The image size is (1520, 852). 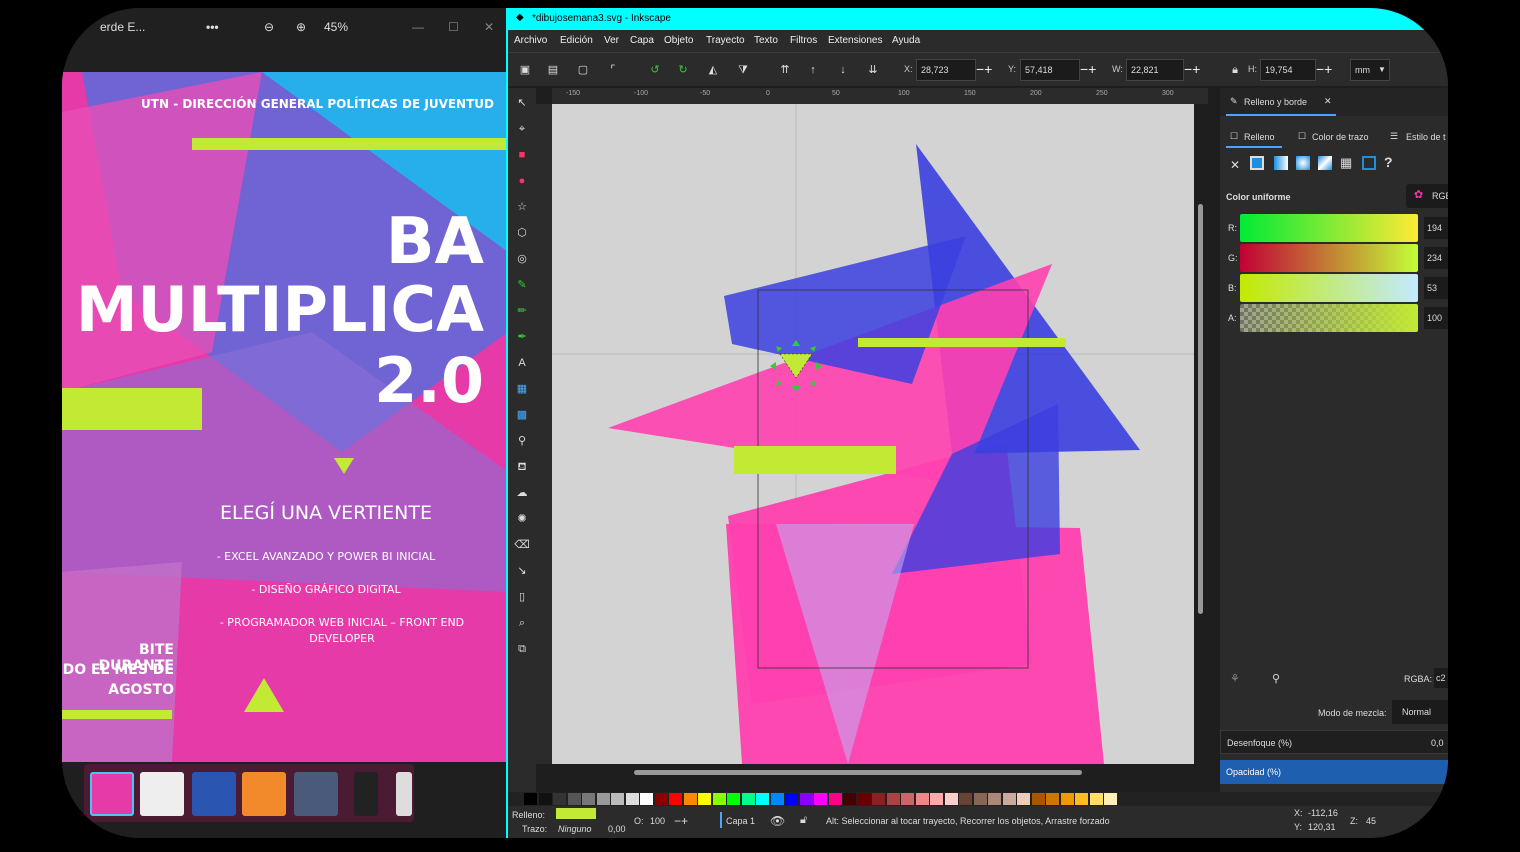 What do you see at coordinates (1420, 712) in the screenshot?
I see `blend-mode-select: Normal` at bounding box center [1420, 712].